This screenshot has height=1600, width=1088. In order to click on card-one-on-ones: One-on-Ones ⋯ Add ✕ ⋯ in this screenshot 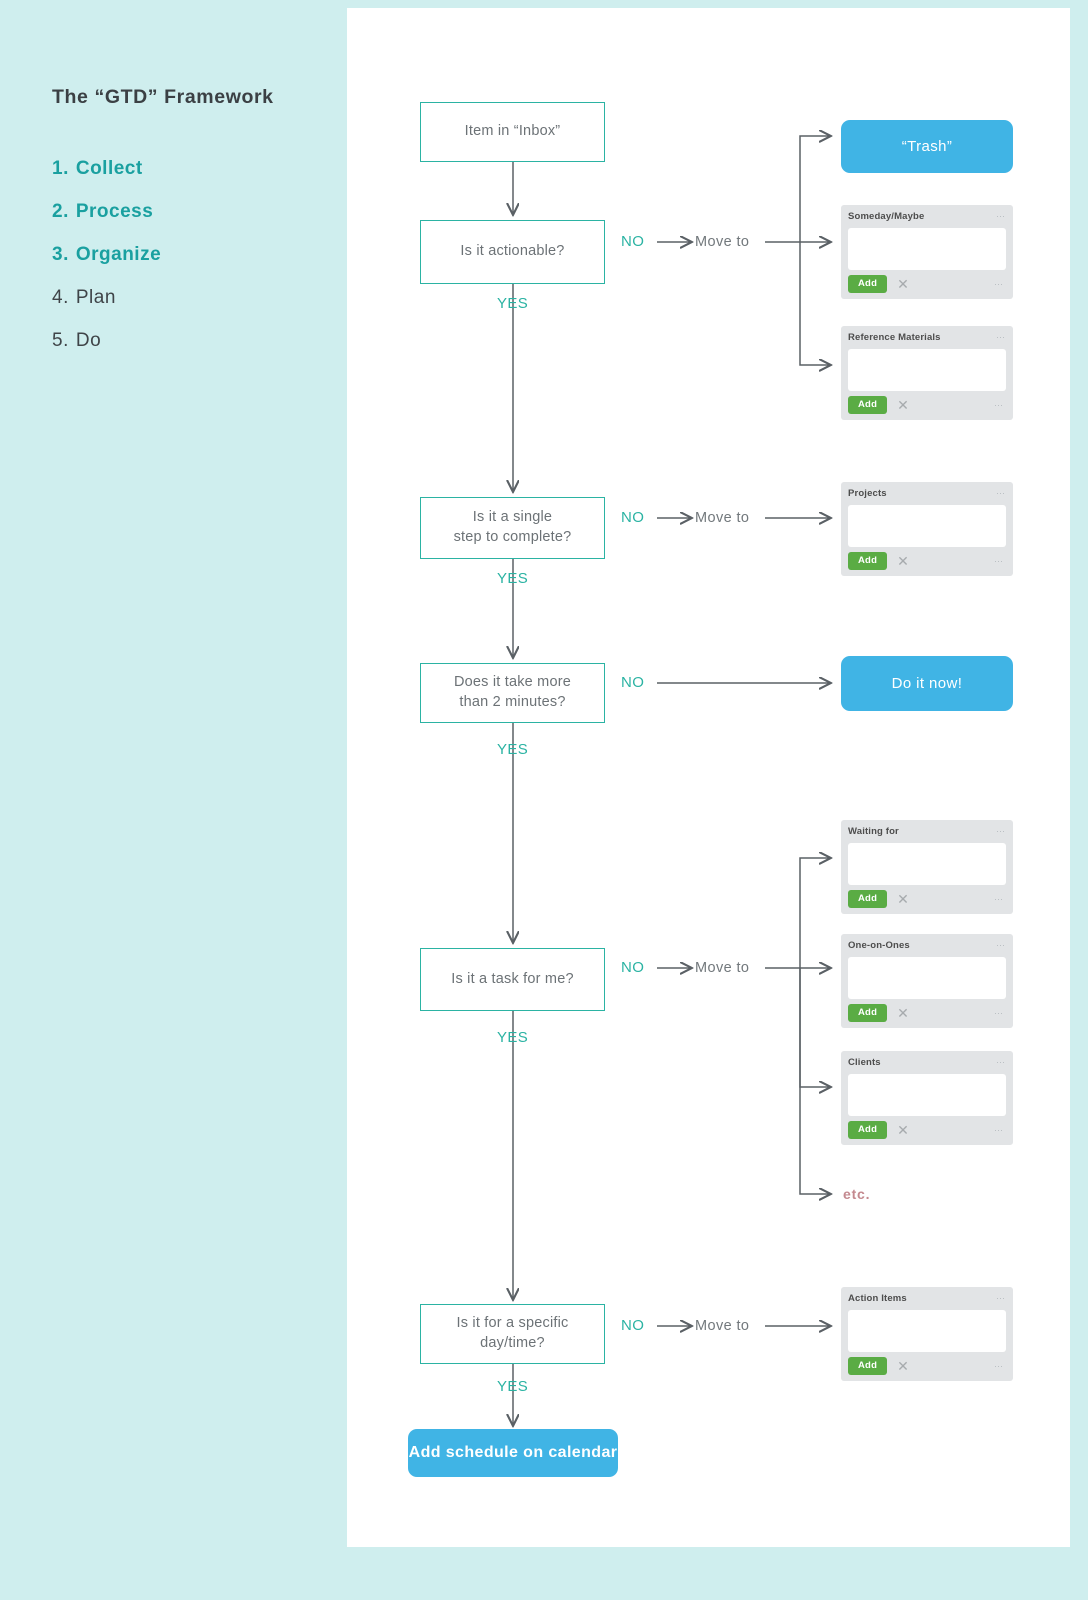, I will do `click(927, 981)`.